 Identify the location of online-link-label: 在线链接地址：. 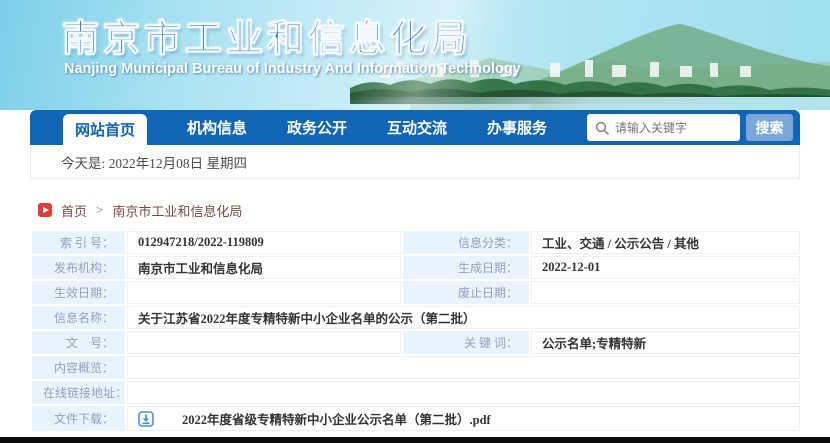
(78, 392).